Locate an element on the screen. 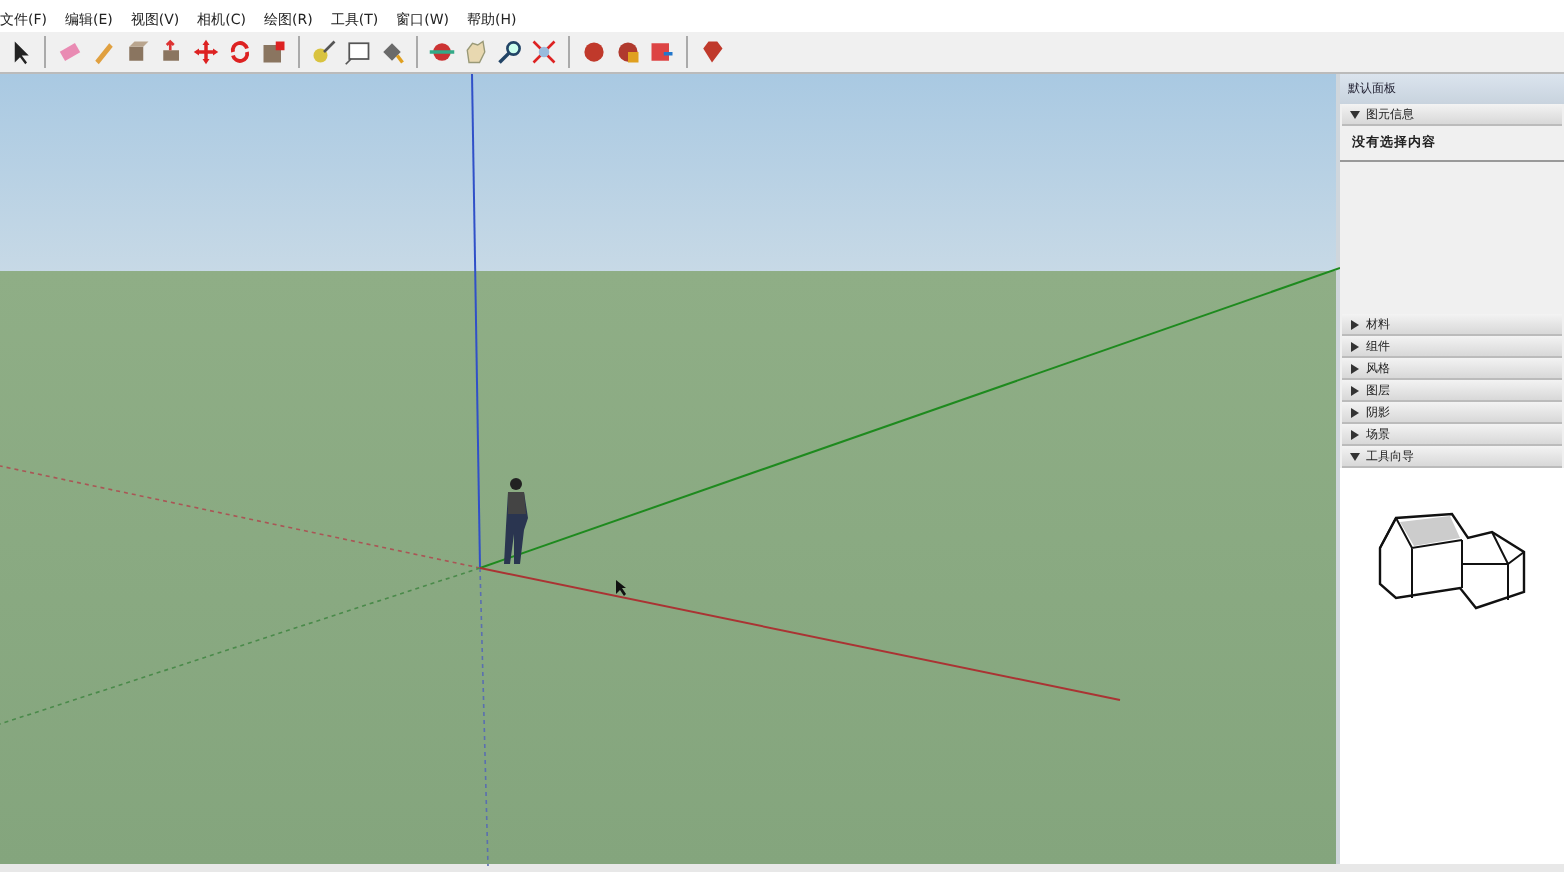  zoom-magnifier-icon is located at coordinates (510, 52).